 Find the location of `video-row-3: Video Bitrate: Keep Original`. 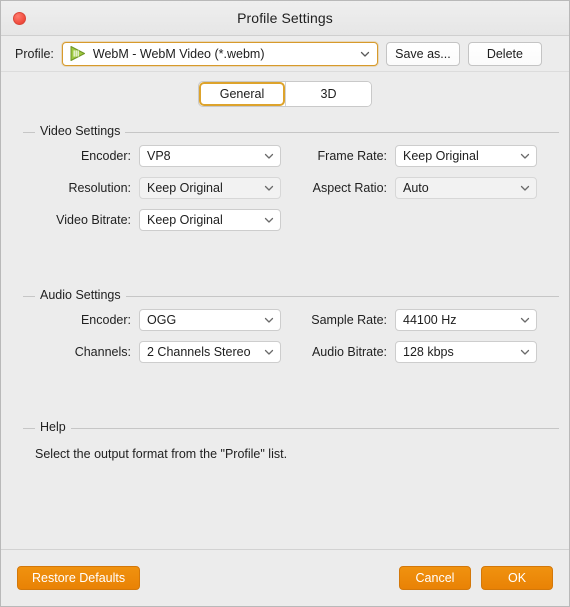

video-row-3: Video Bitrate: Keep Original is located at coordinates (291, 220).